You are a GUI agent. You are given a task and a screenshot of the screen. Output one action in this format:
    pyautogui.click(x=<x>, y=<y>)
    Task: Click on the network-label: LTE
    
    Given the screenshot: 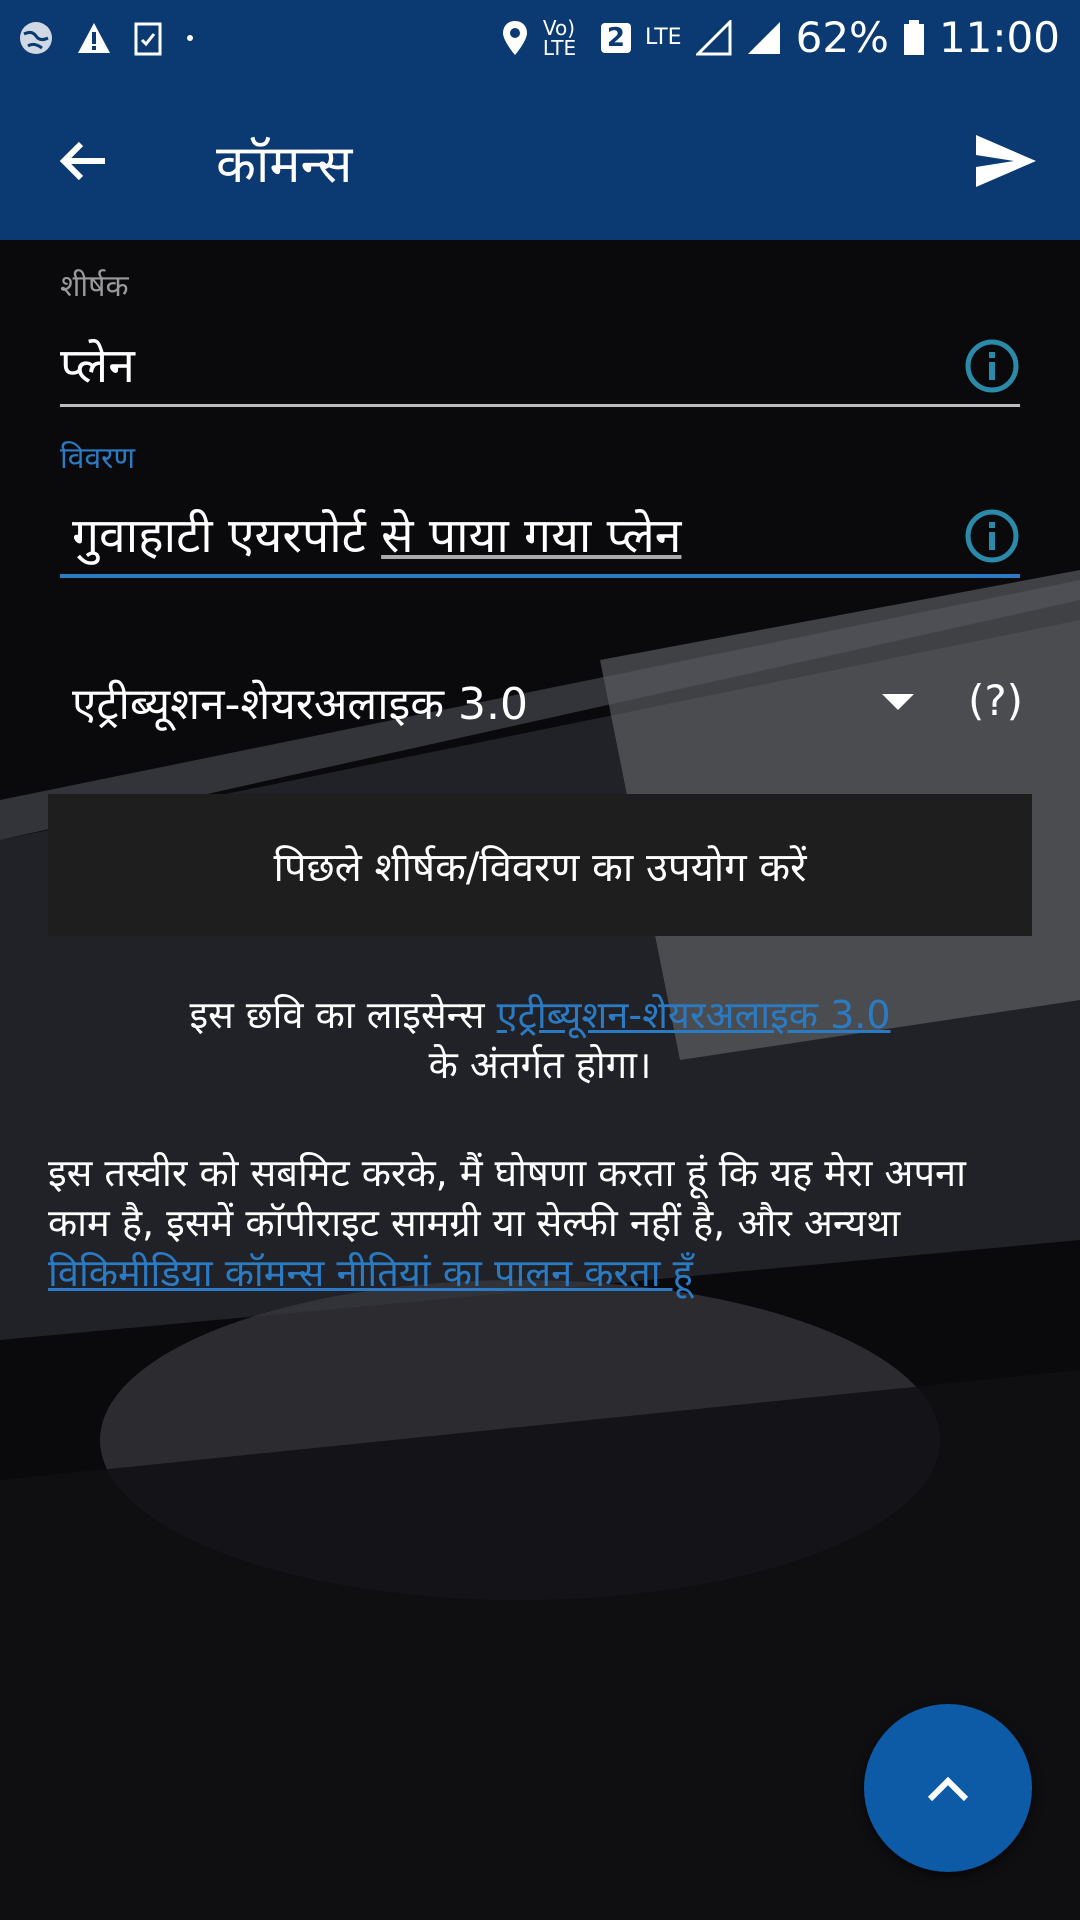 What is the action you would take?
    pyautogui.click(x=663, y=37)
    